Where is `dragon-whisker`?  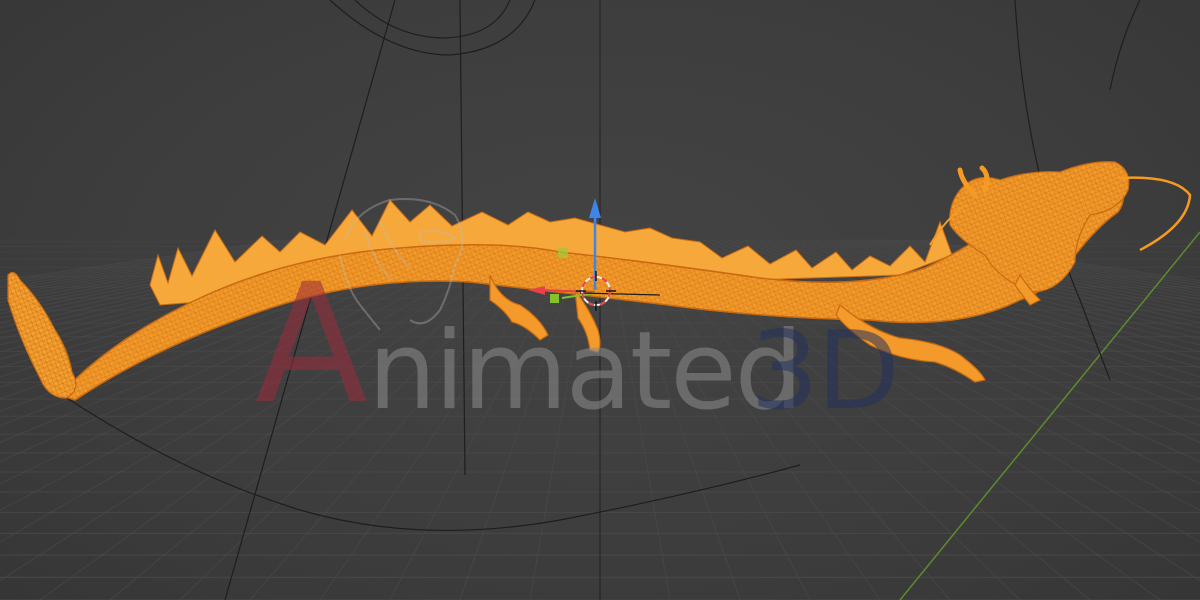 dragon-whisker is located at coordinates (1155, 214).